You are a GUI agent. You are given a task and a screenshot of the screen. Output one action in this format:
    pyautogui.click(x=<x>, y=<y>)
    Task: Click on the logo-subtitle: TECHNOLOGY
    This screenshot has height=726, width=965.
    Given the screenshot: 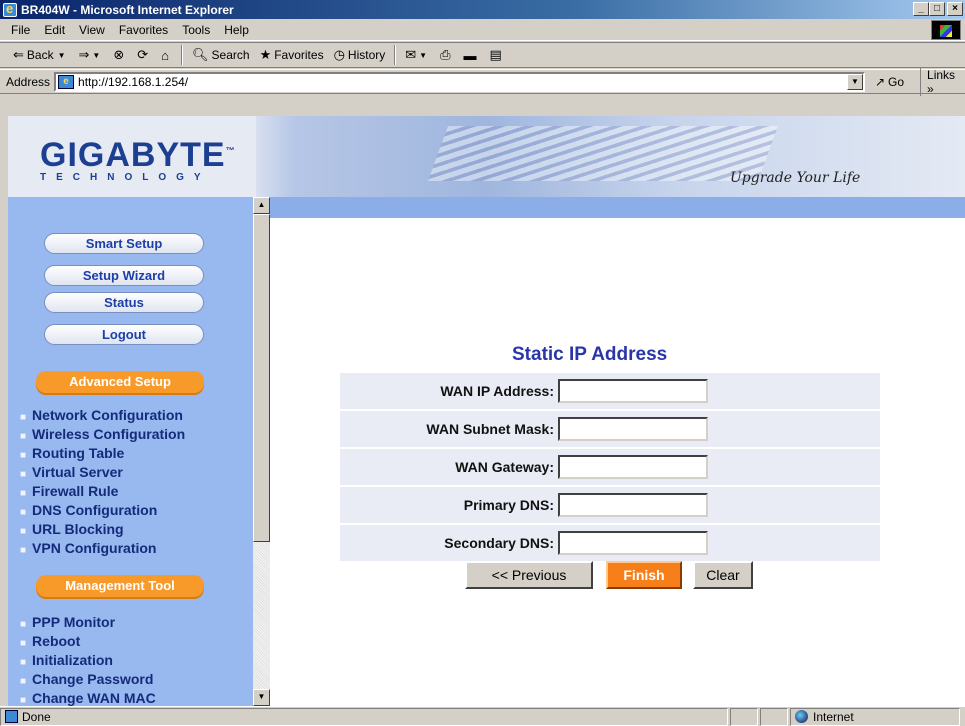 What is the action you would take?
    pyautogui.click(x=125, y=177)
    